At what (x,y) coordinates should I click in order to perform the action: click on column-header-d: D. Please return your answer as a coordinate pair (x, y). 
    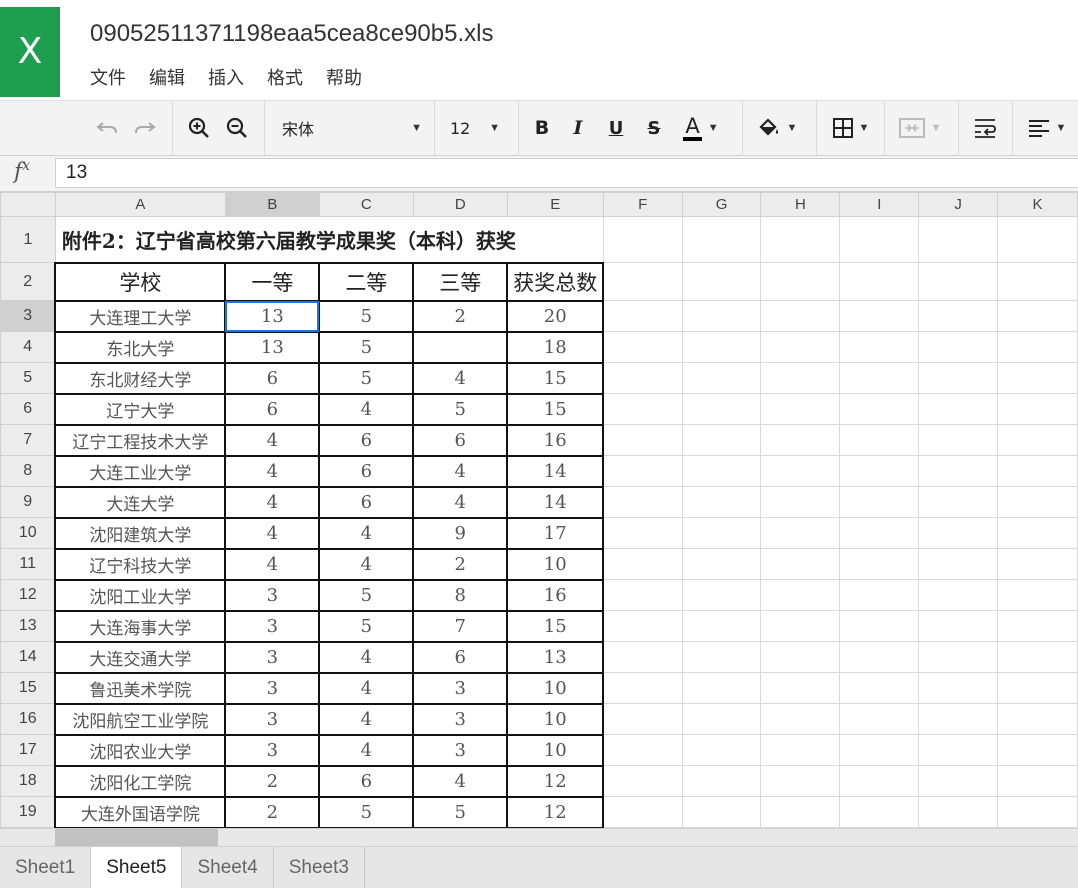
    Looking at the image, I should click on (460, 204).